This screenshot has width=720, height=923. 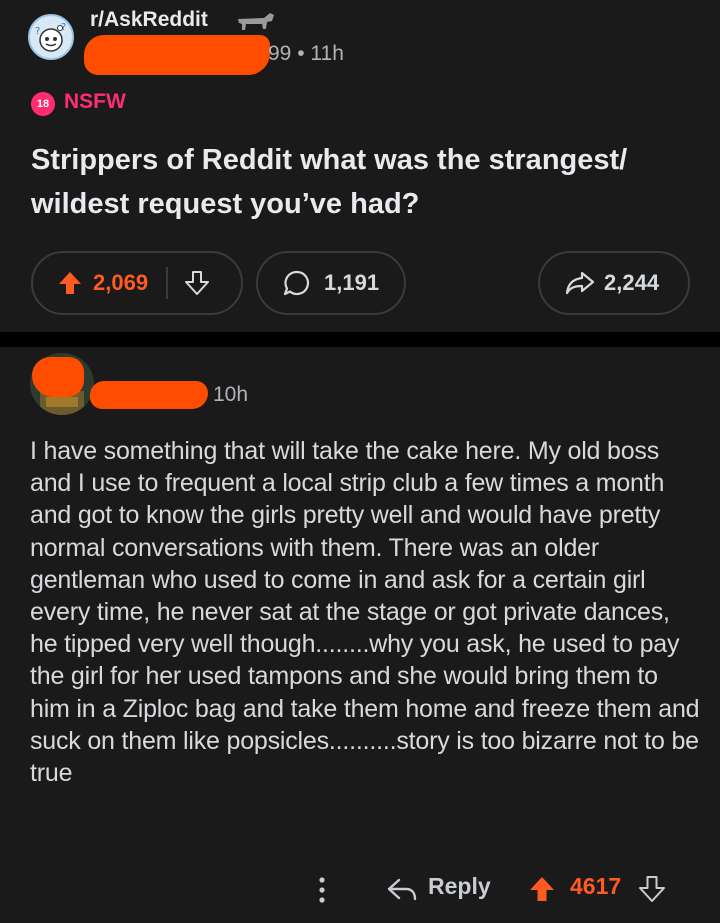 I want to click on nsfw-icon: 18, so click(x=43, y=104).